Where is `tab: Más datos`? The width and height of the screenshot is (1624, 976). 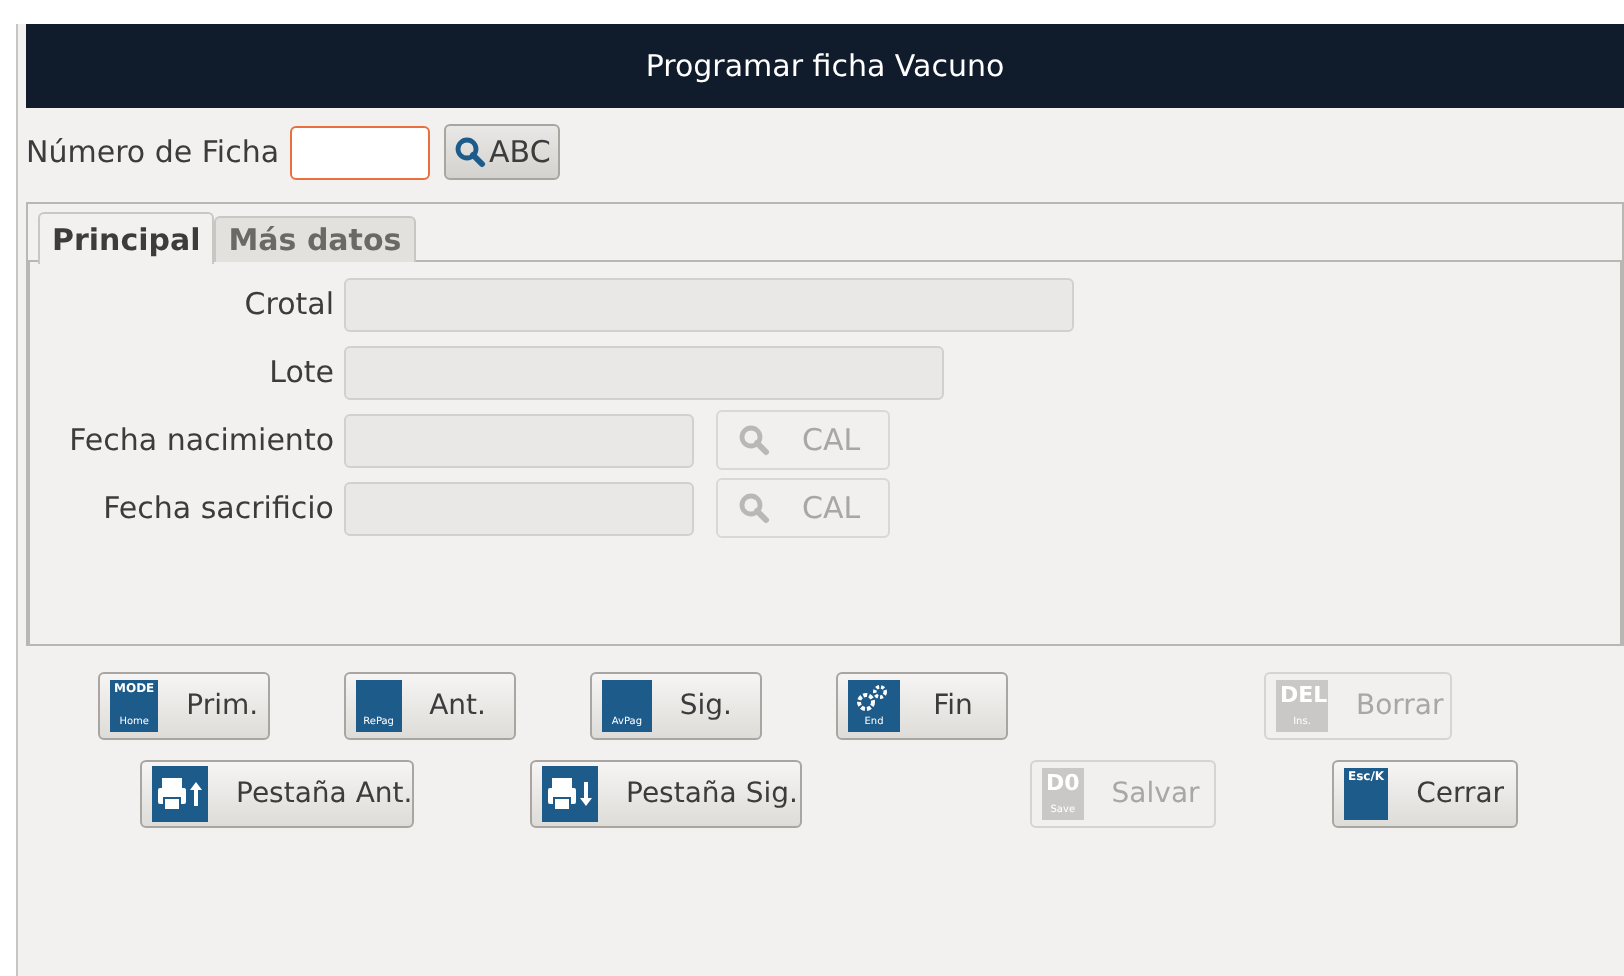
tab: Más datos is located at coordinates (315, 239).